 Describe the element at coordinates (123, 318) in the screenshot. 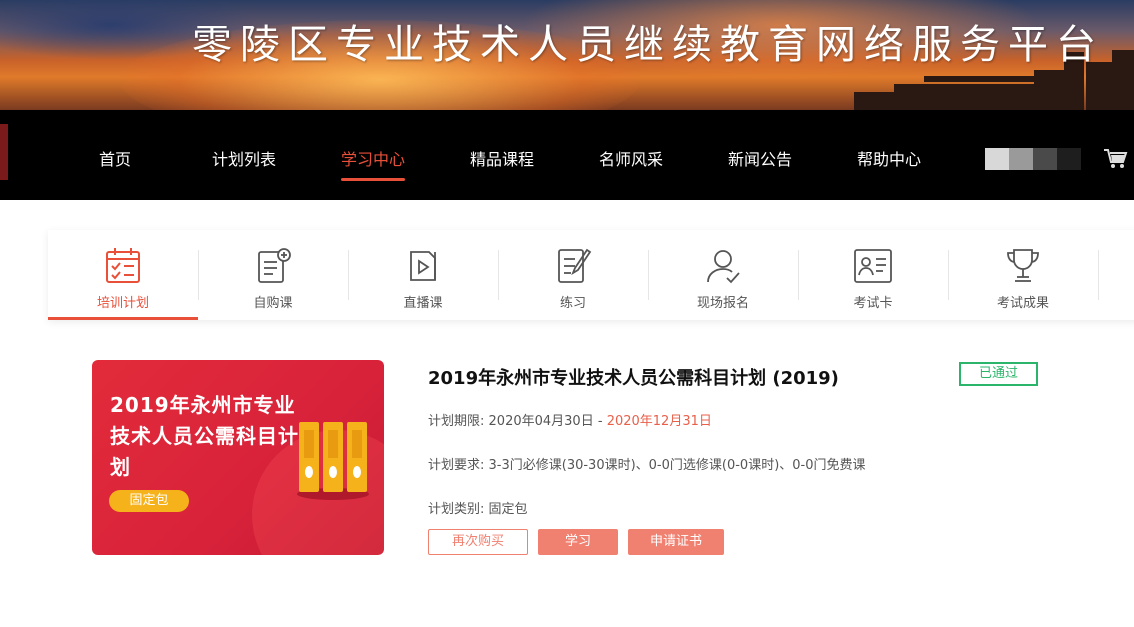

I see `tab-active-underline` at that location.